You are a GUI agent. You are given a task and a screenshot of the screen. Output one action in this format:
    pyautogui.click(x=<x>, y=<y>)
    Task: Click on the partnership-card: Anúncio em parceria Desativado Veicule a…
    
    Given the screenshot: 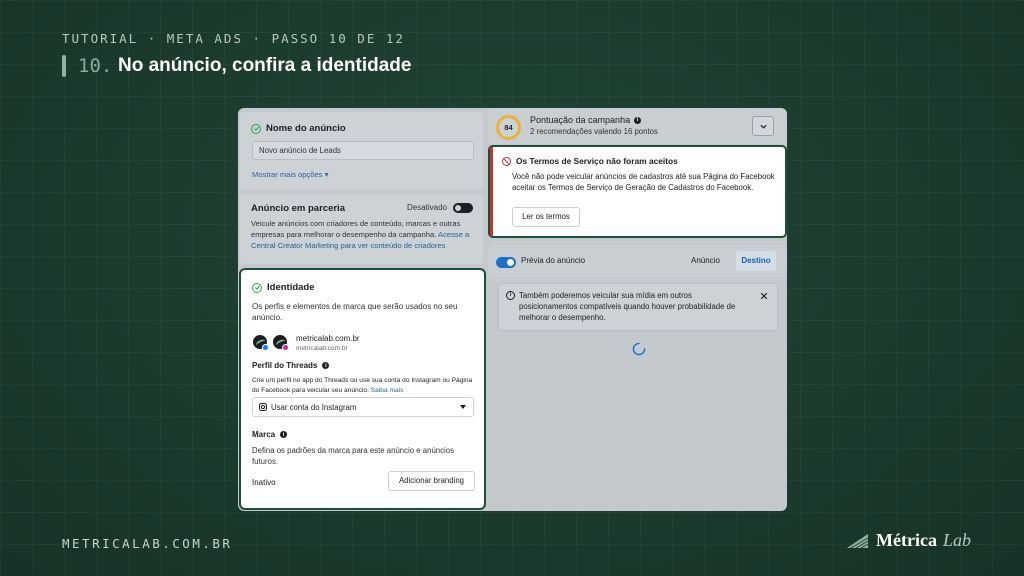 What is the action you would take?
    pyautogui.click(x=361, y=229)
    